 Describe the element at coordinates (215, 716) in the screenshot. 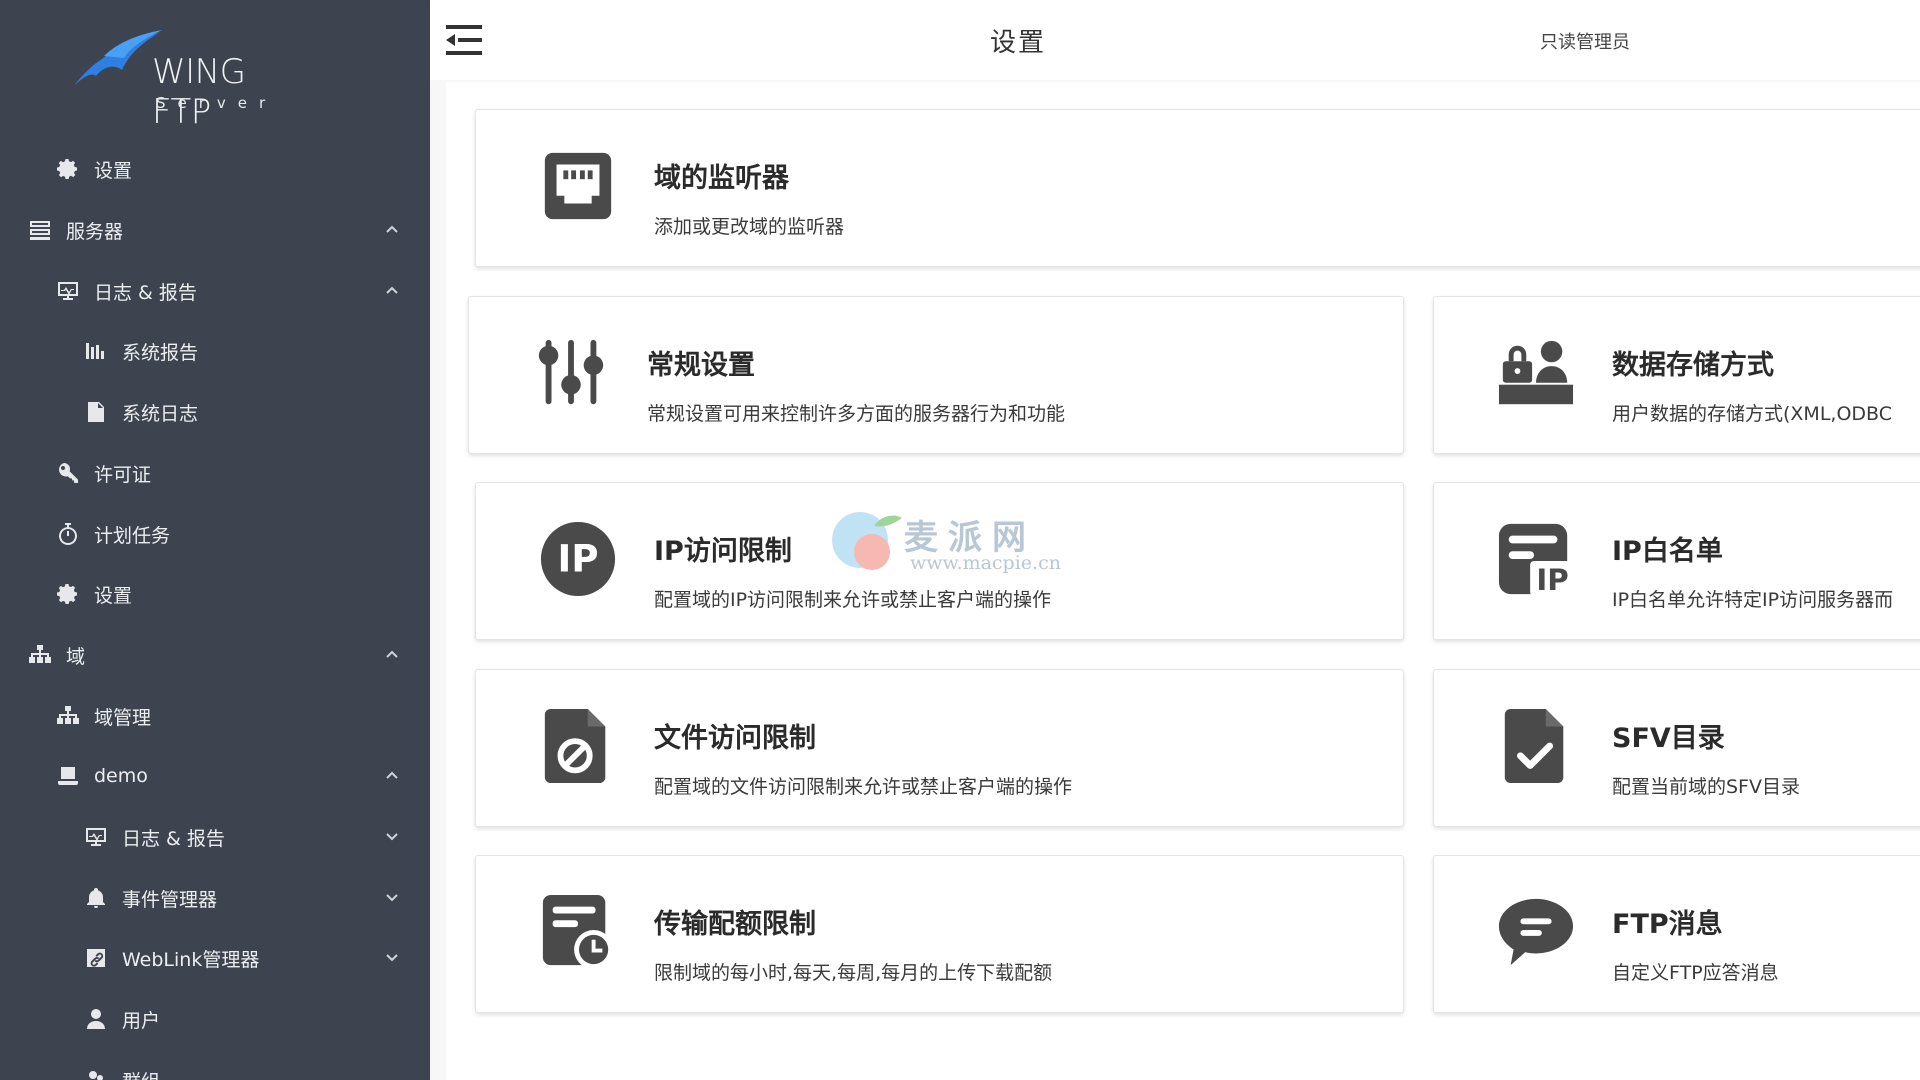

I see `sidebar-item-domain-management: 域管理` at that location.